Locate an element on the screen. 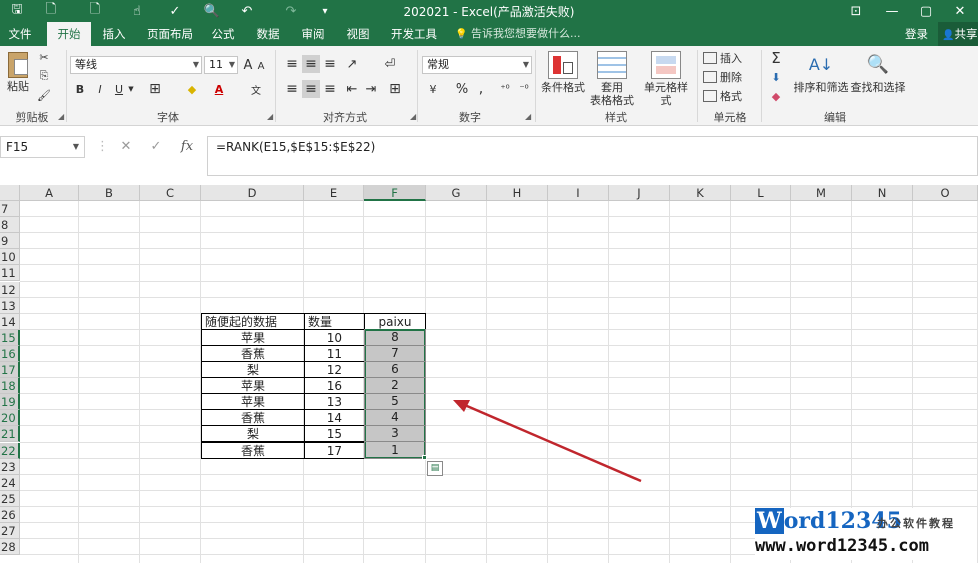 The height and width of the screenshot is (563, 978). tab-developer: 开发工具 is located at coordinates (414, 34).